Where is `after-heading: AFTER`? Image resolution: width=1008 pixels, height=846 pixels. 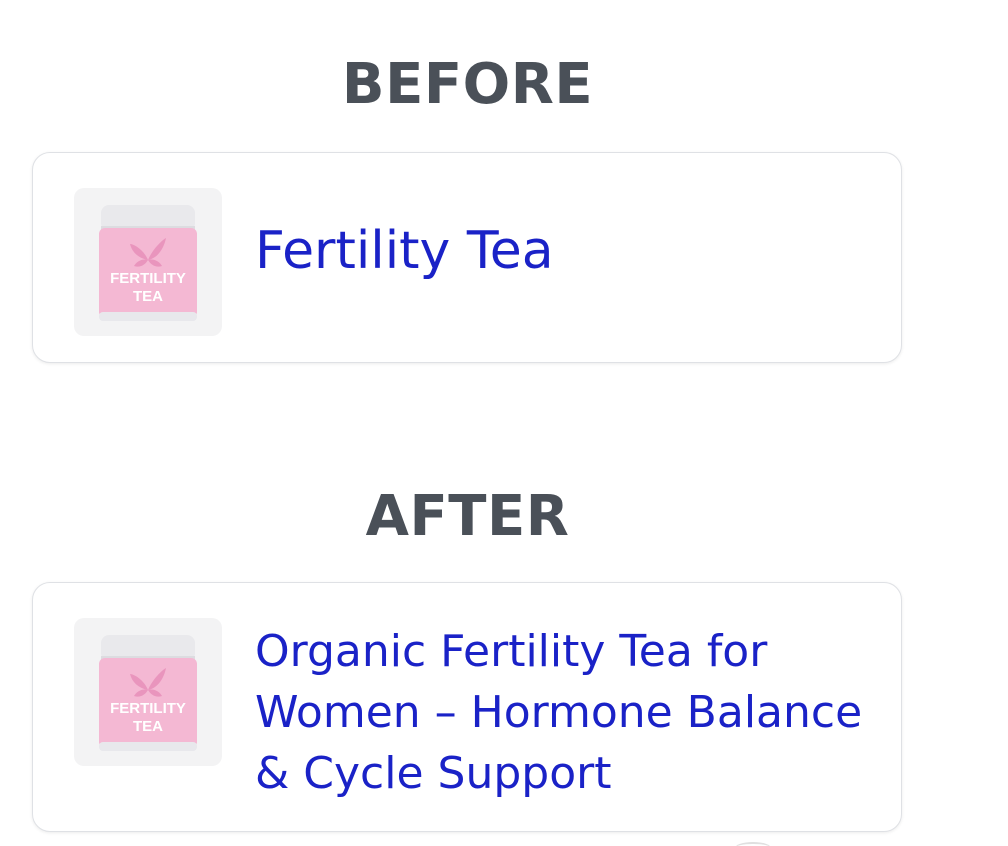 after-heading: AFTER is located at coordinates (467, 516).